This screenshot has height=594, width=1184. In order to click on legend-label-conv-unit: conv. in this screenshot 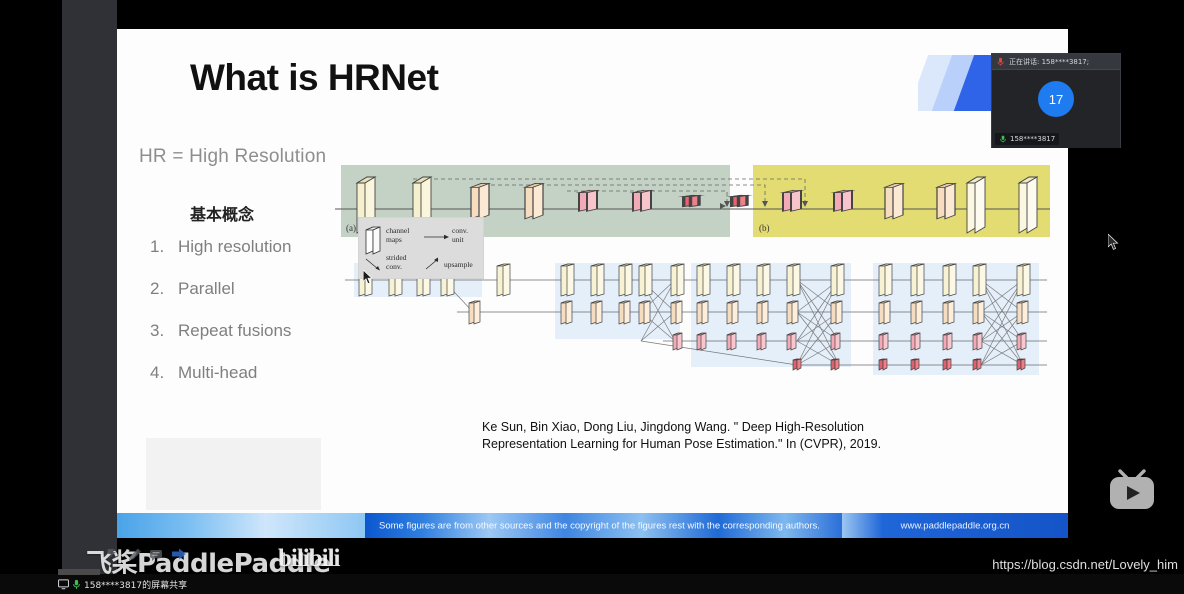, I will do `click(460, 230)`.